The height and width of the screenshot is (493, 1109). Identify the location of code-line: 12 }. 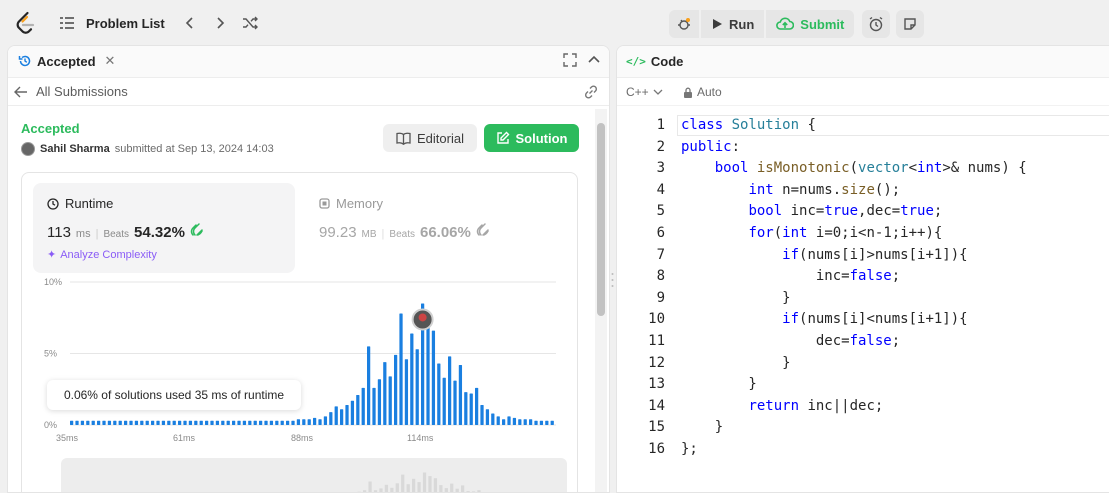
(863, 364).